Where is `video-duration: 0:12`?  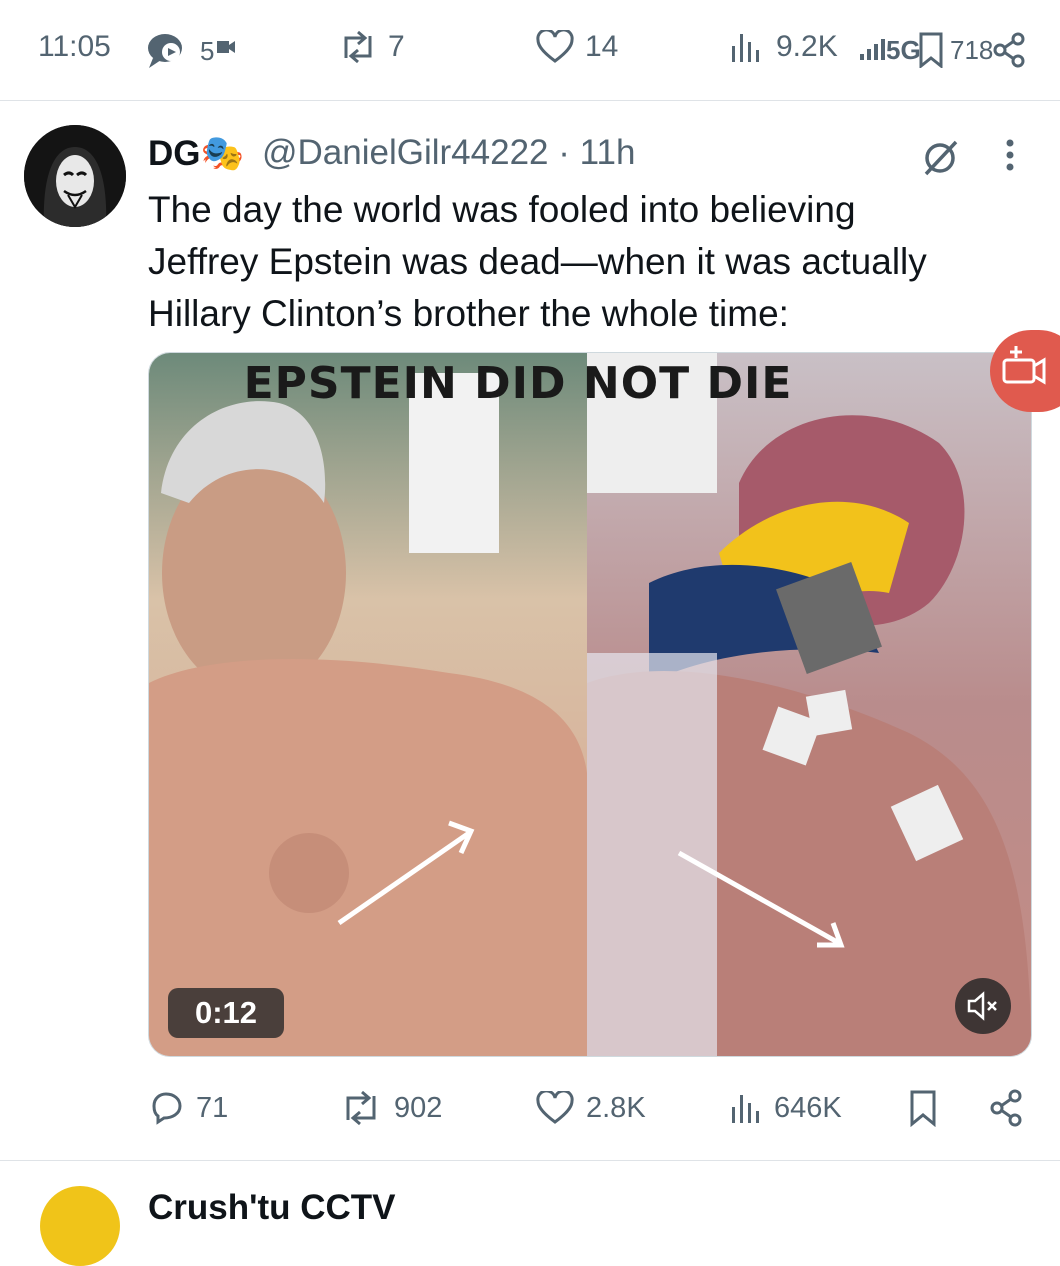
video-duration: 0:12 is located at coordinates (226, 1013).